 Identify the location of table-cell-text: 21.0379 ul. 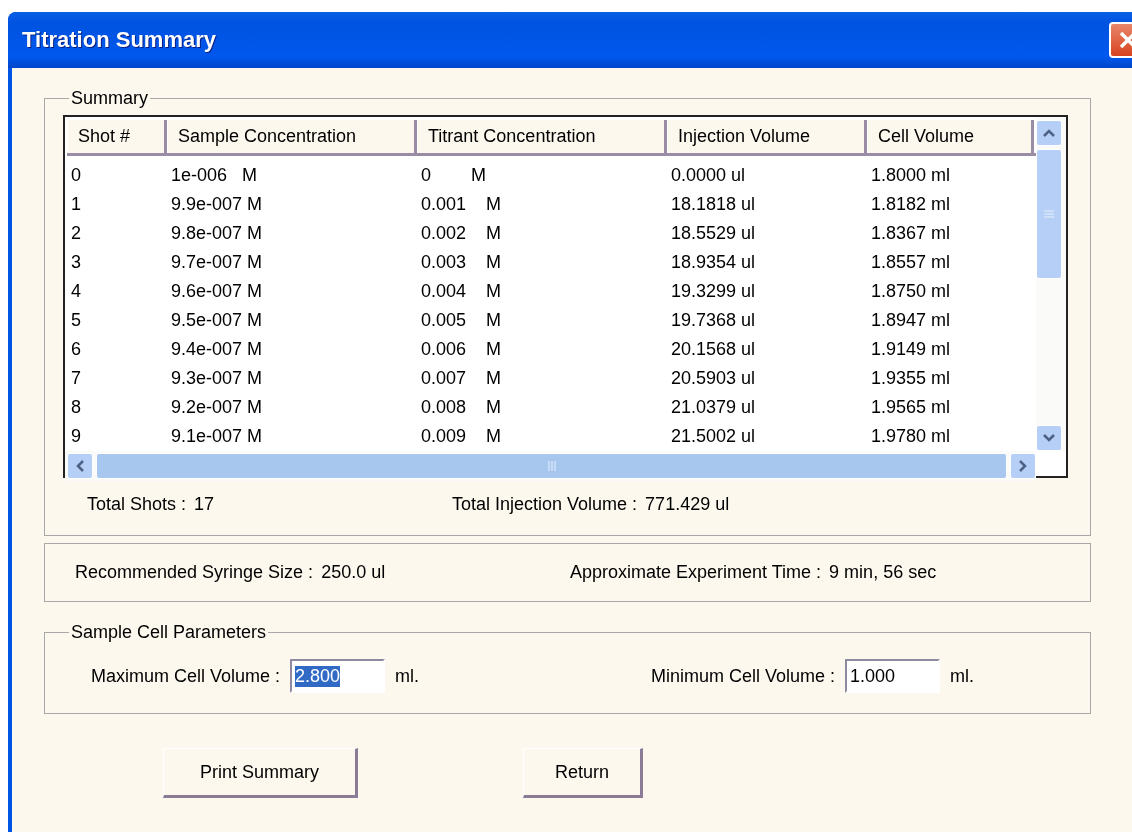
(713, 407).